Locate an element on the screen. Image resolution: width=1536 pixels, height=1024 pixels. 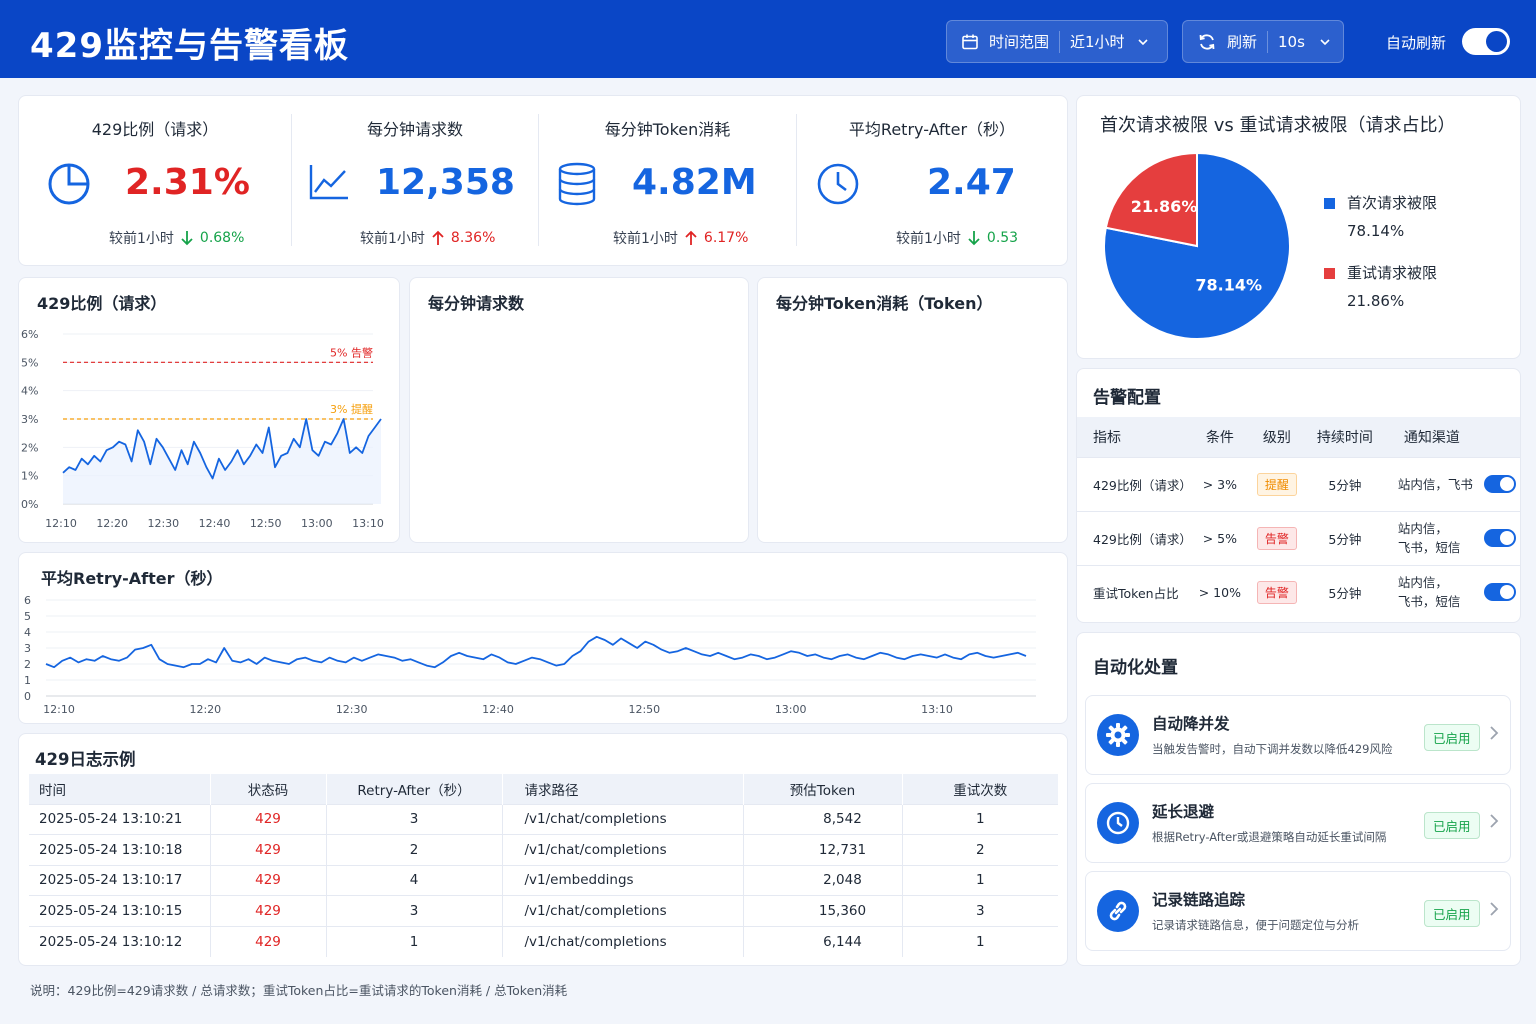
refresh-value: 10s is located at coordinates (1291, 41).